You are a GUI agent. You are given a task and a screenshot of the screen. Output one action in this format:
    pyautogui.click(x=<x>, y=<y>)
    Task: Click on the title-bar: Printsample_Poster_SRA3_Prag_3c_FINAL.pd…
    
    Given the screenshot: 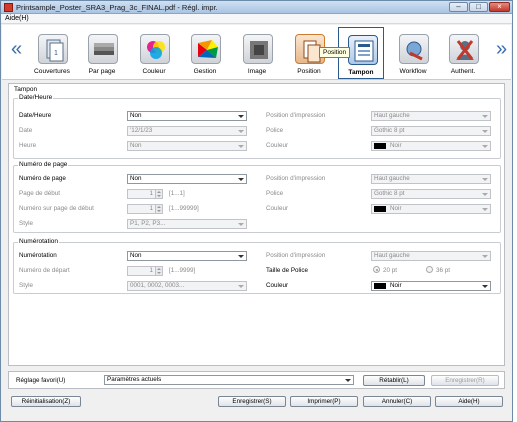 What is the action you would take?
    pyautogui.click(x=256, y=7)
    